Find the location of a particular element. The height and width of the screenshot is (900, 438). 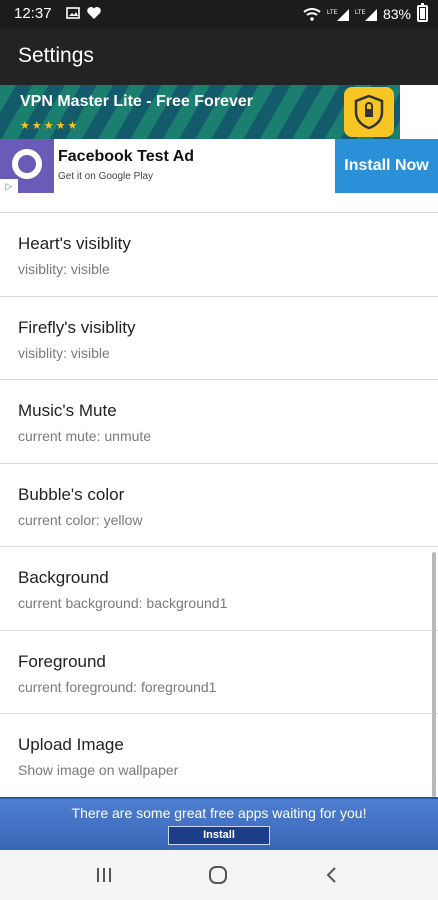

setting-summary: current color: yellow is located at coordinates (80, 519).